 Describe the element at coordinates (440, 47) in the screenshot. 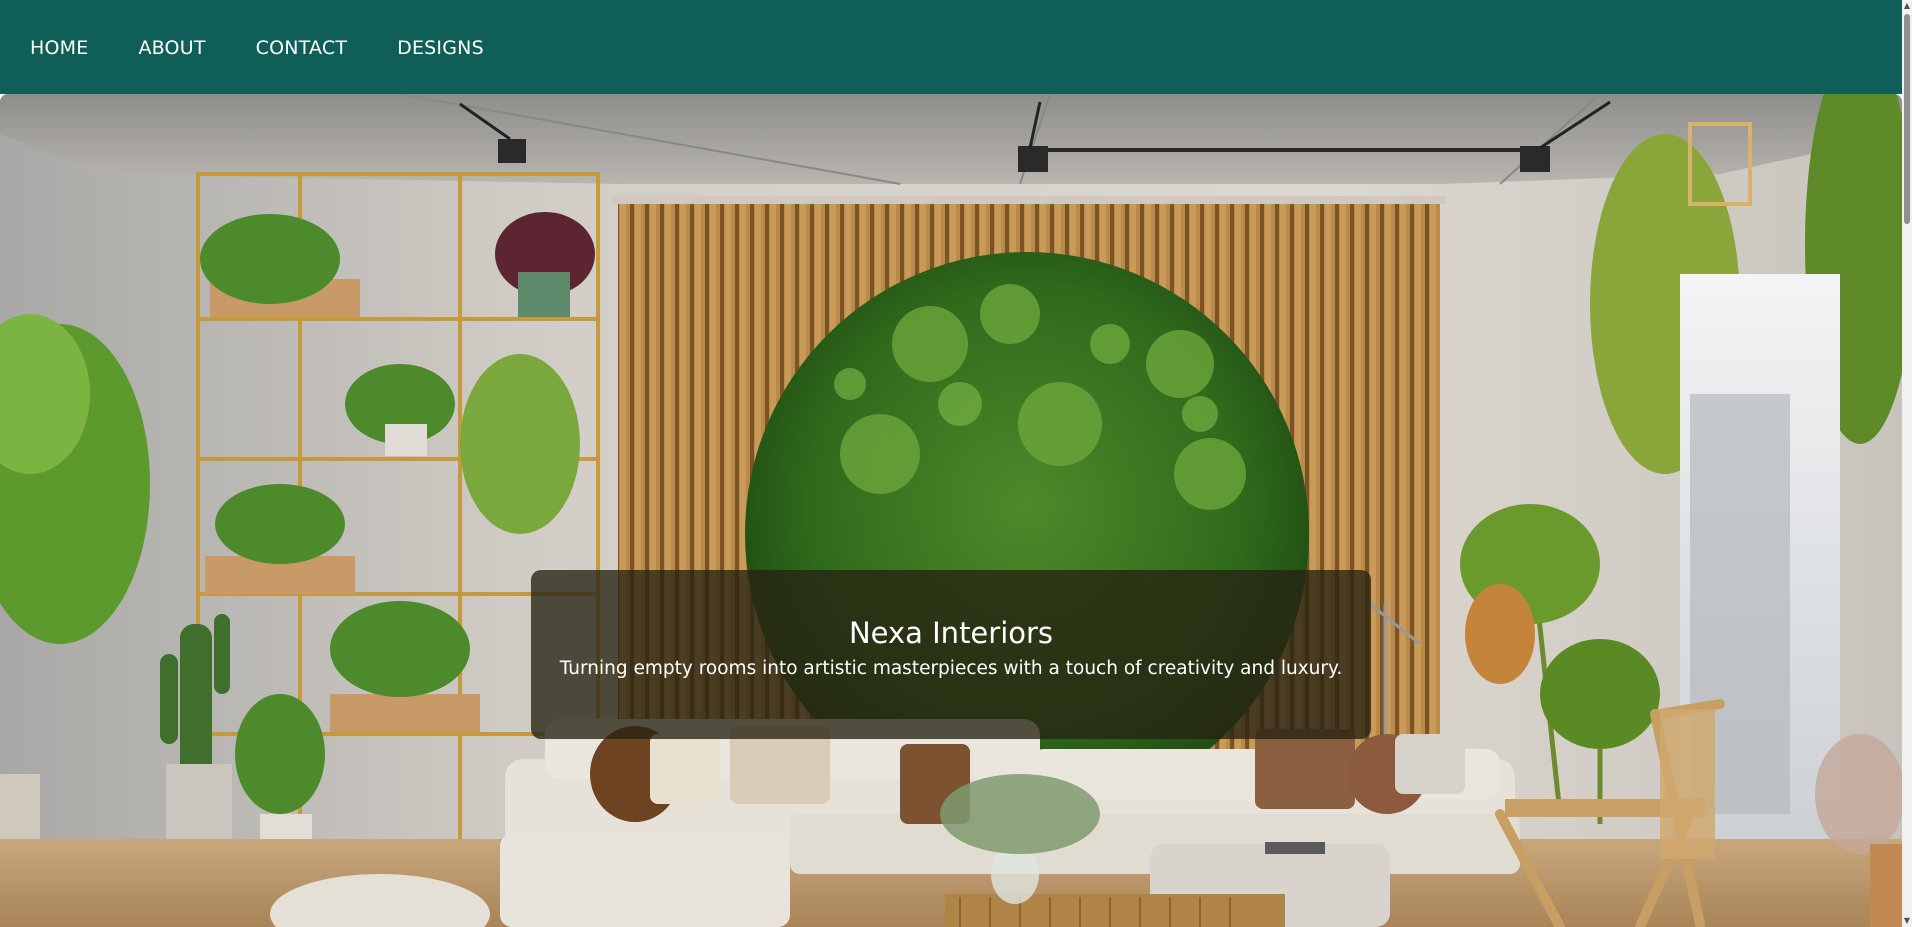

I see `nav-link-designs: DESIGNS` at that location.